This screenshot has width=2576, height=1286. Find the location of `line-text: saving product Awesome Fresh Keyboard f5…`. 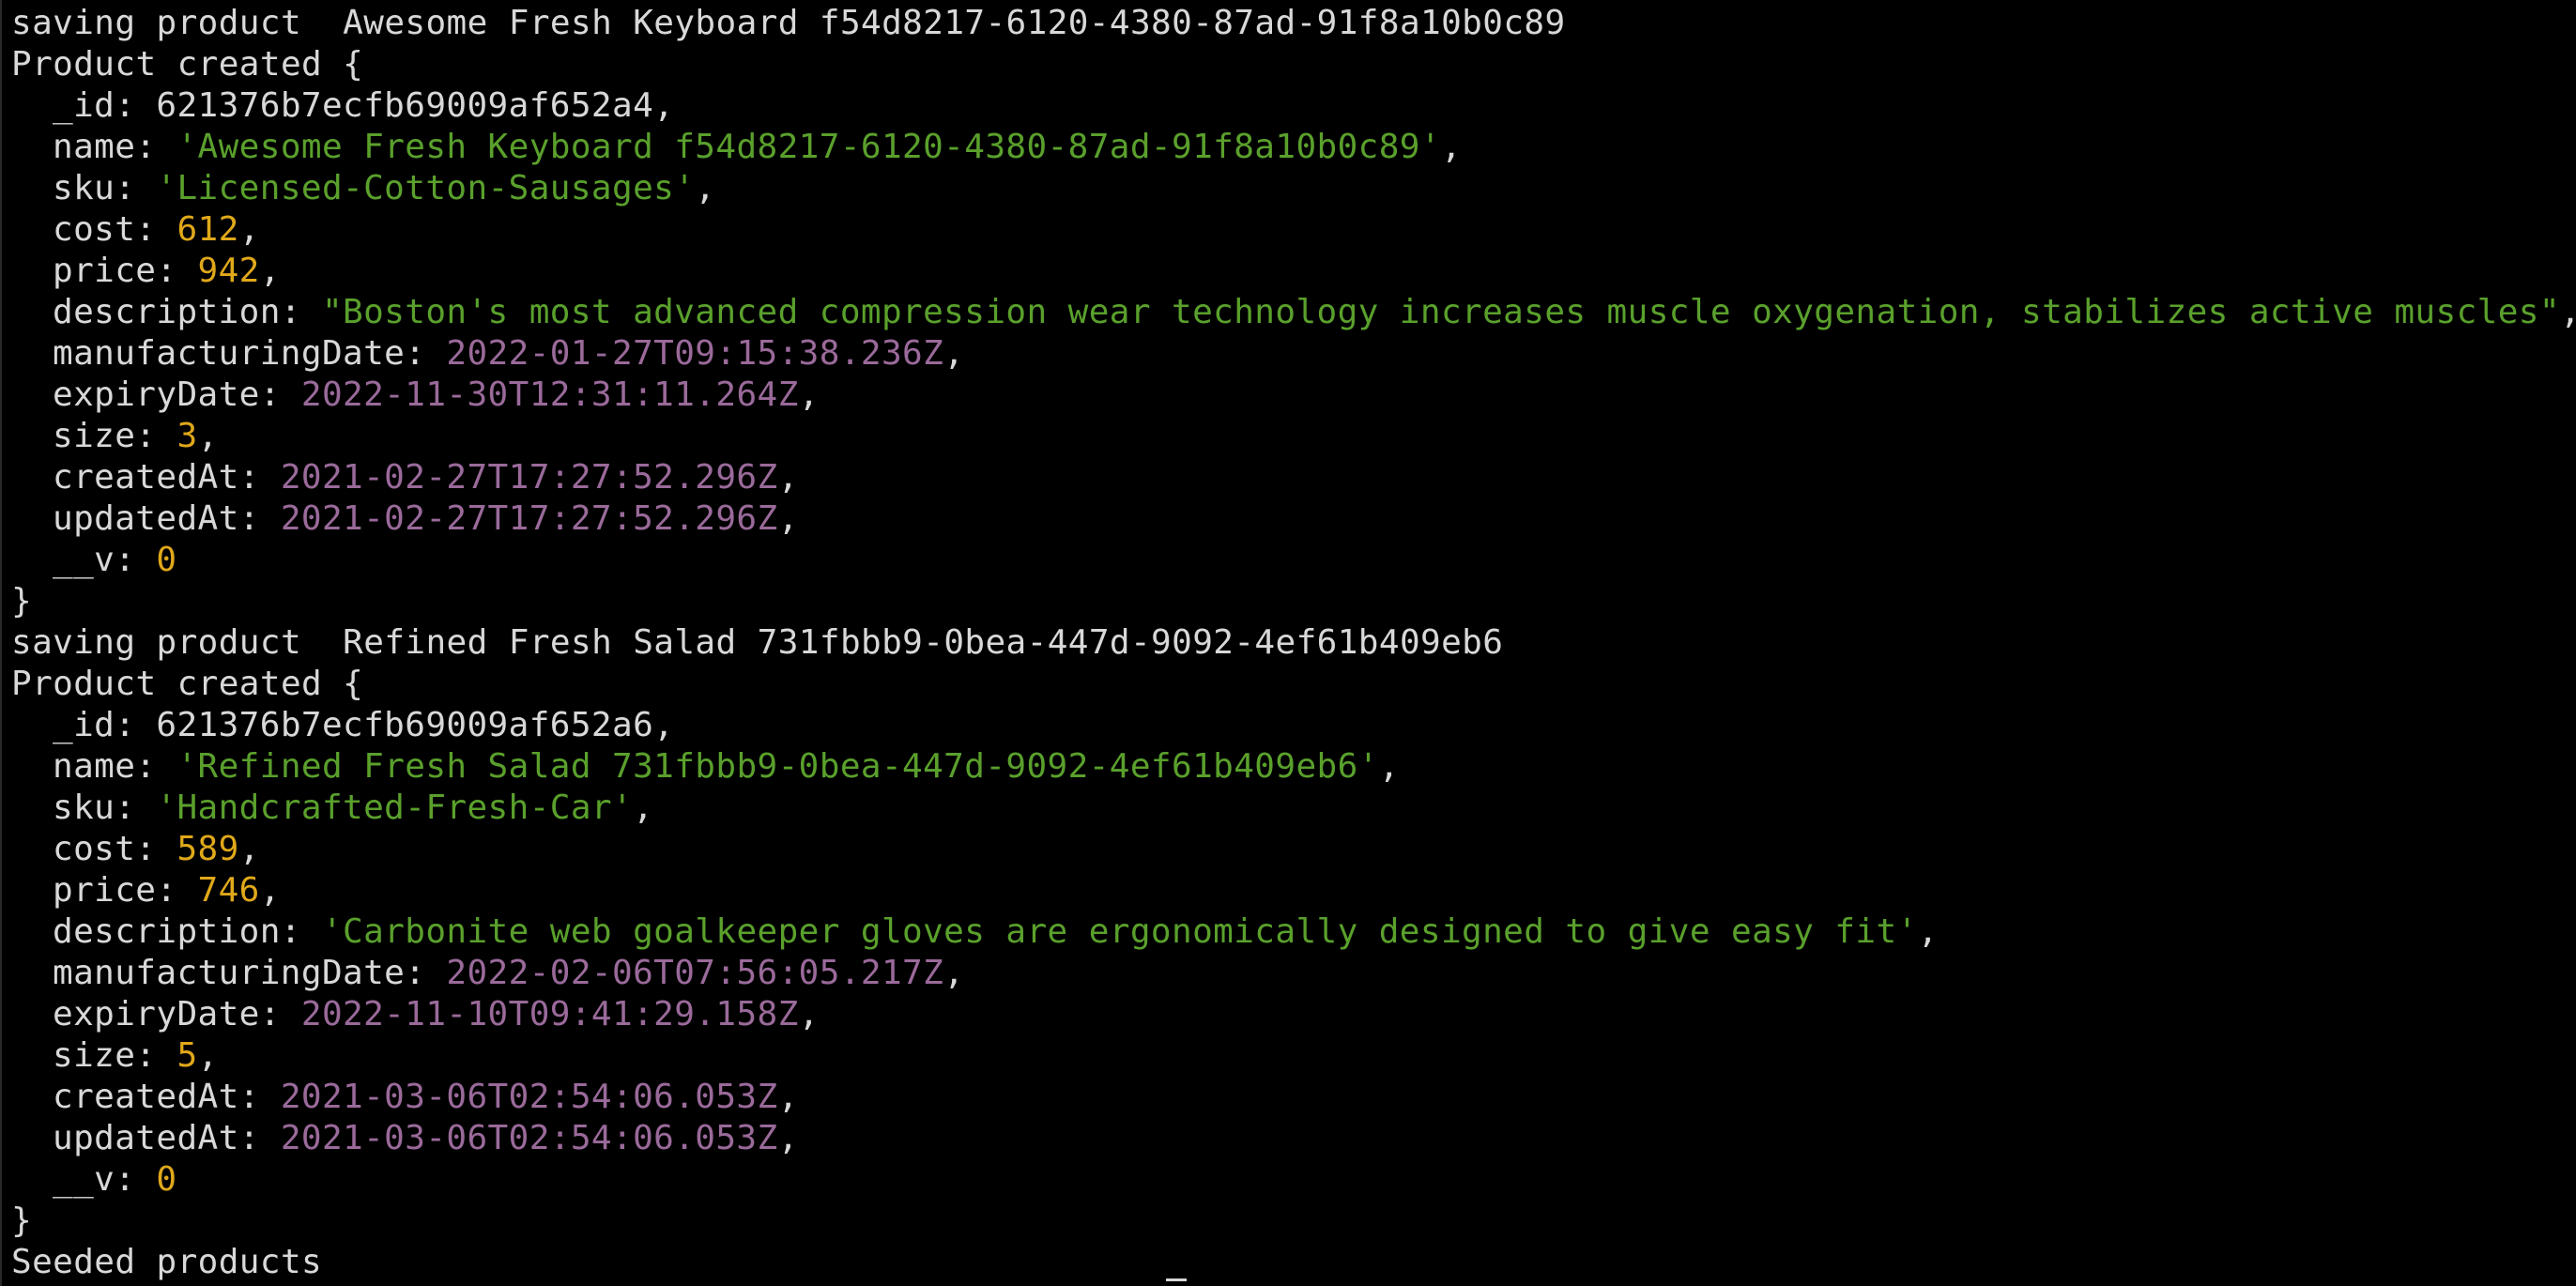

line-text: saving product Awesome Fresh Keyboard f5… is located at coordinates (789, 23).